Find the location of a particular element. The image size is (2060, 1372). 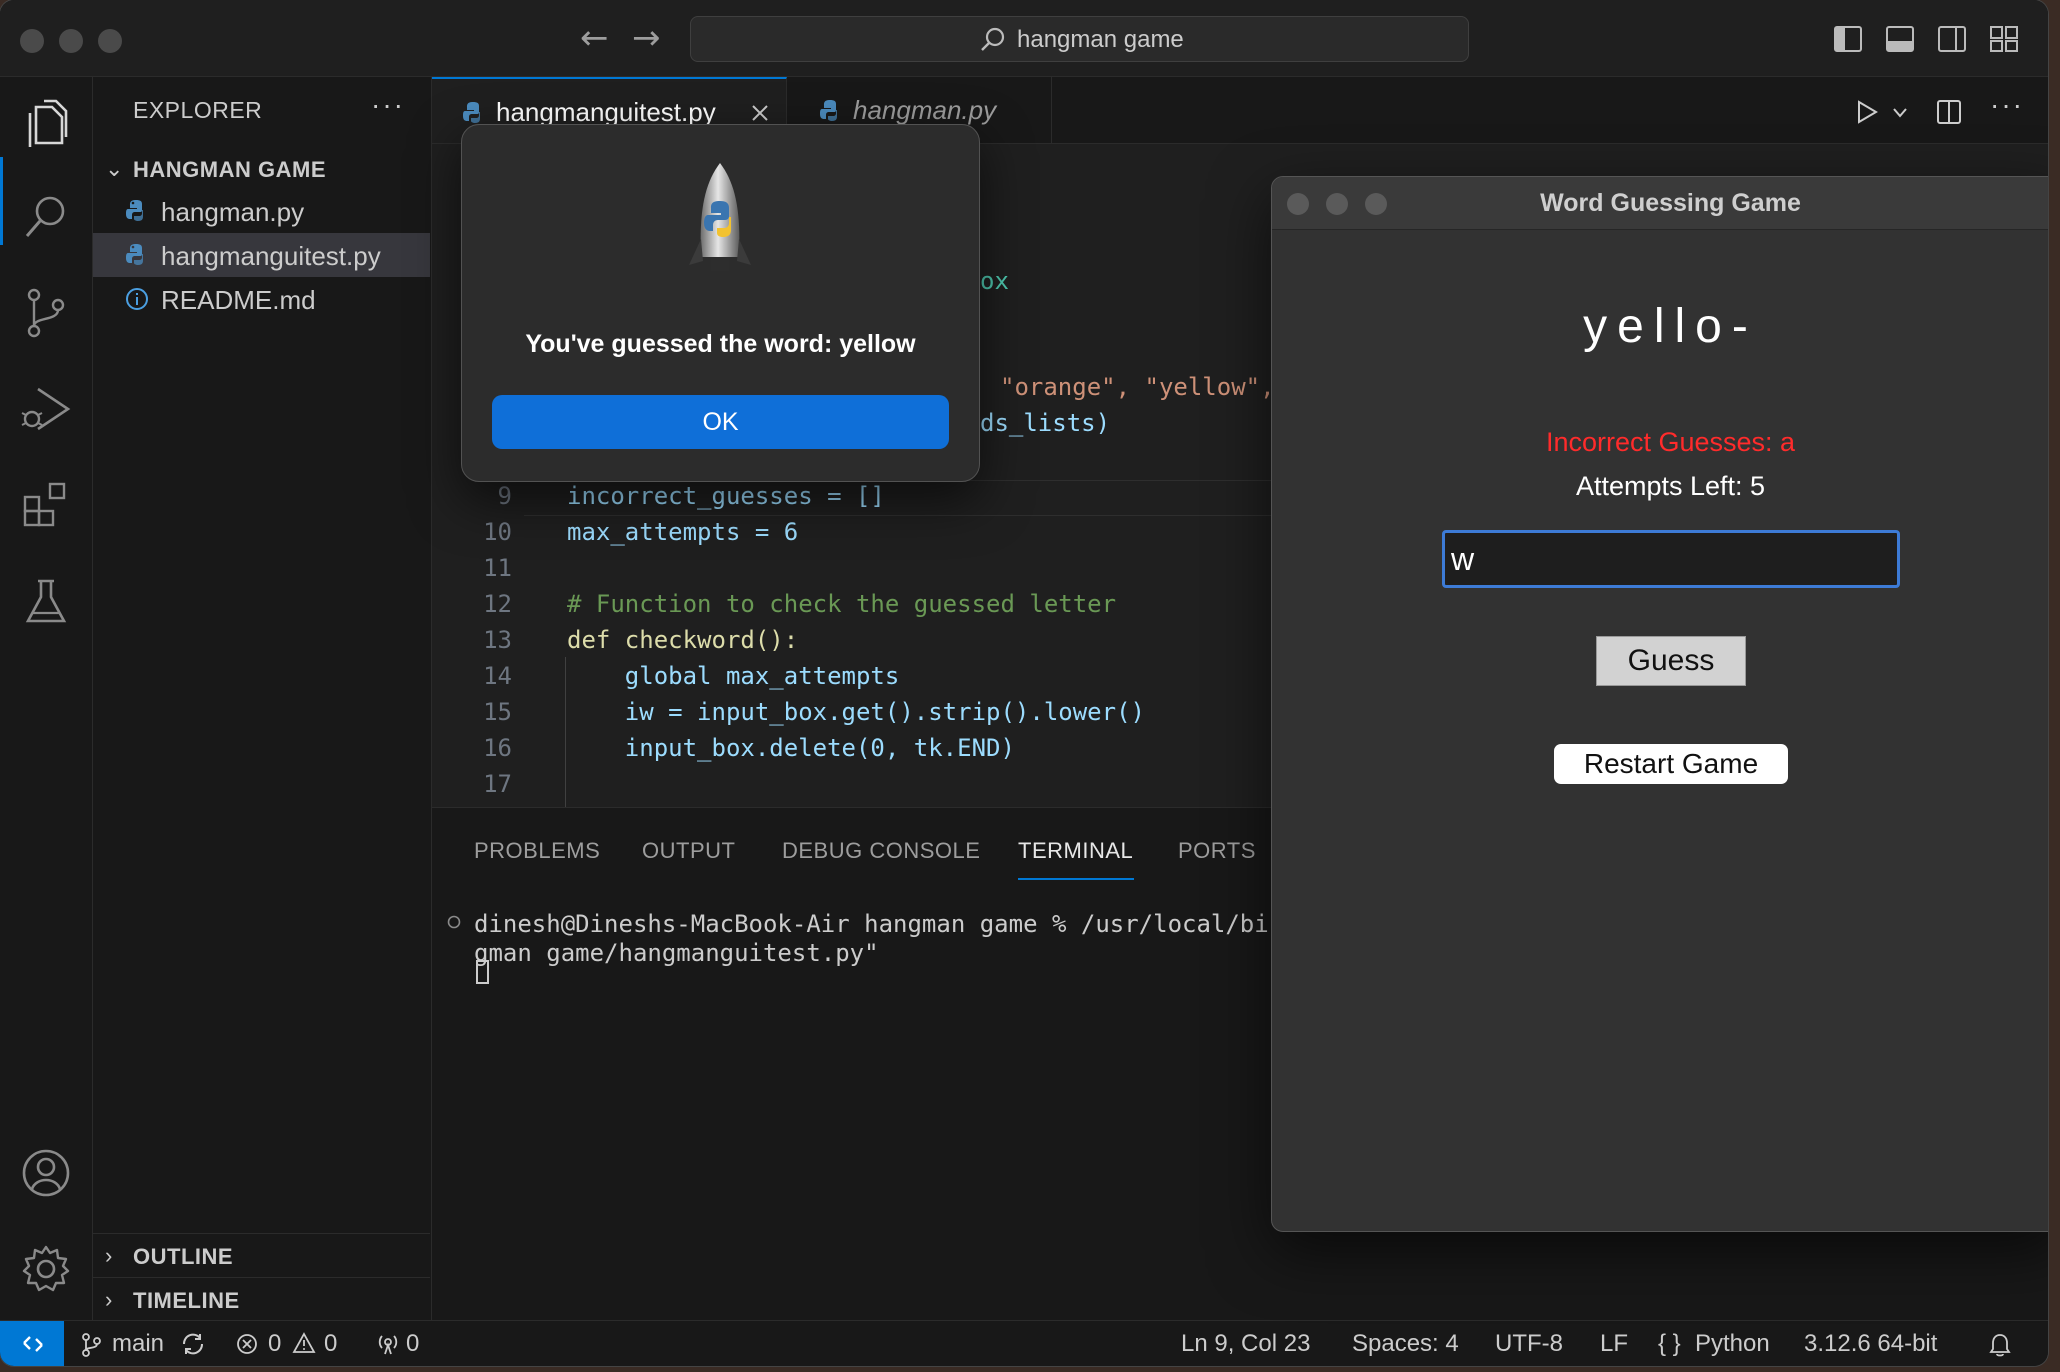

error-icon is located at coordinates (247, 1344).